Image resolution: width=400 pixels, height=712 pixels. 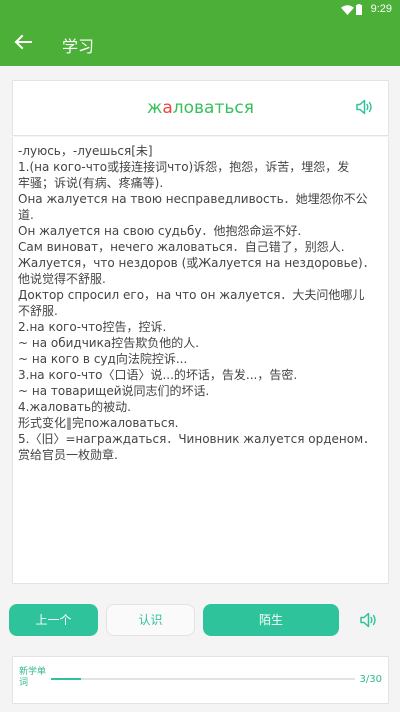 I want to click on definition-line: 形式变化‖完пожаловаться., so click(x=98, y=423).